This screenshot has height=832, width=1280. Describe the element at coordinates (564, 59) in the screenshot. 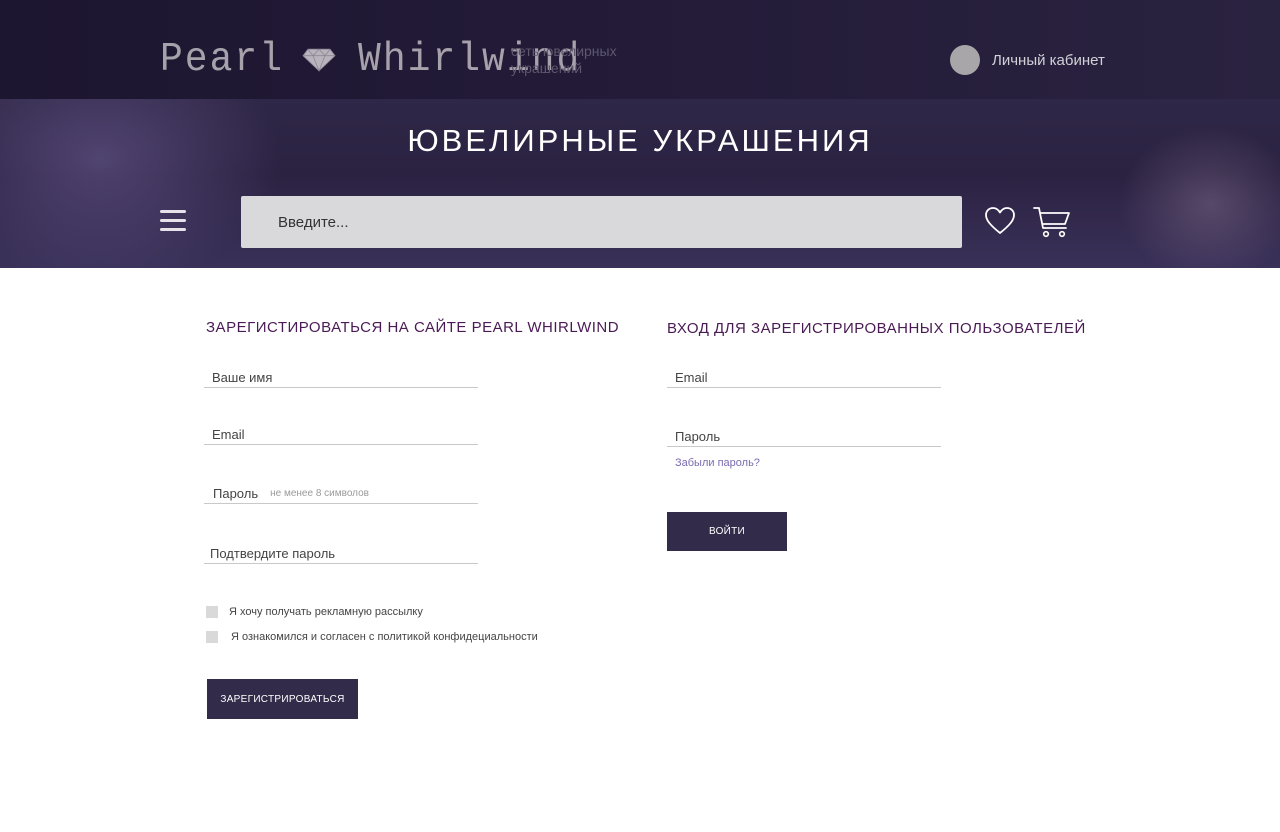

I see `site-tagline: сеть ювелирных украшений` at that location.